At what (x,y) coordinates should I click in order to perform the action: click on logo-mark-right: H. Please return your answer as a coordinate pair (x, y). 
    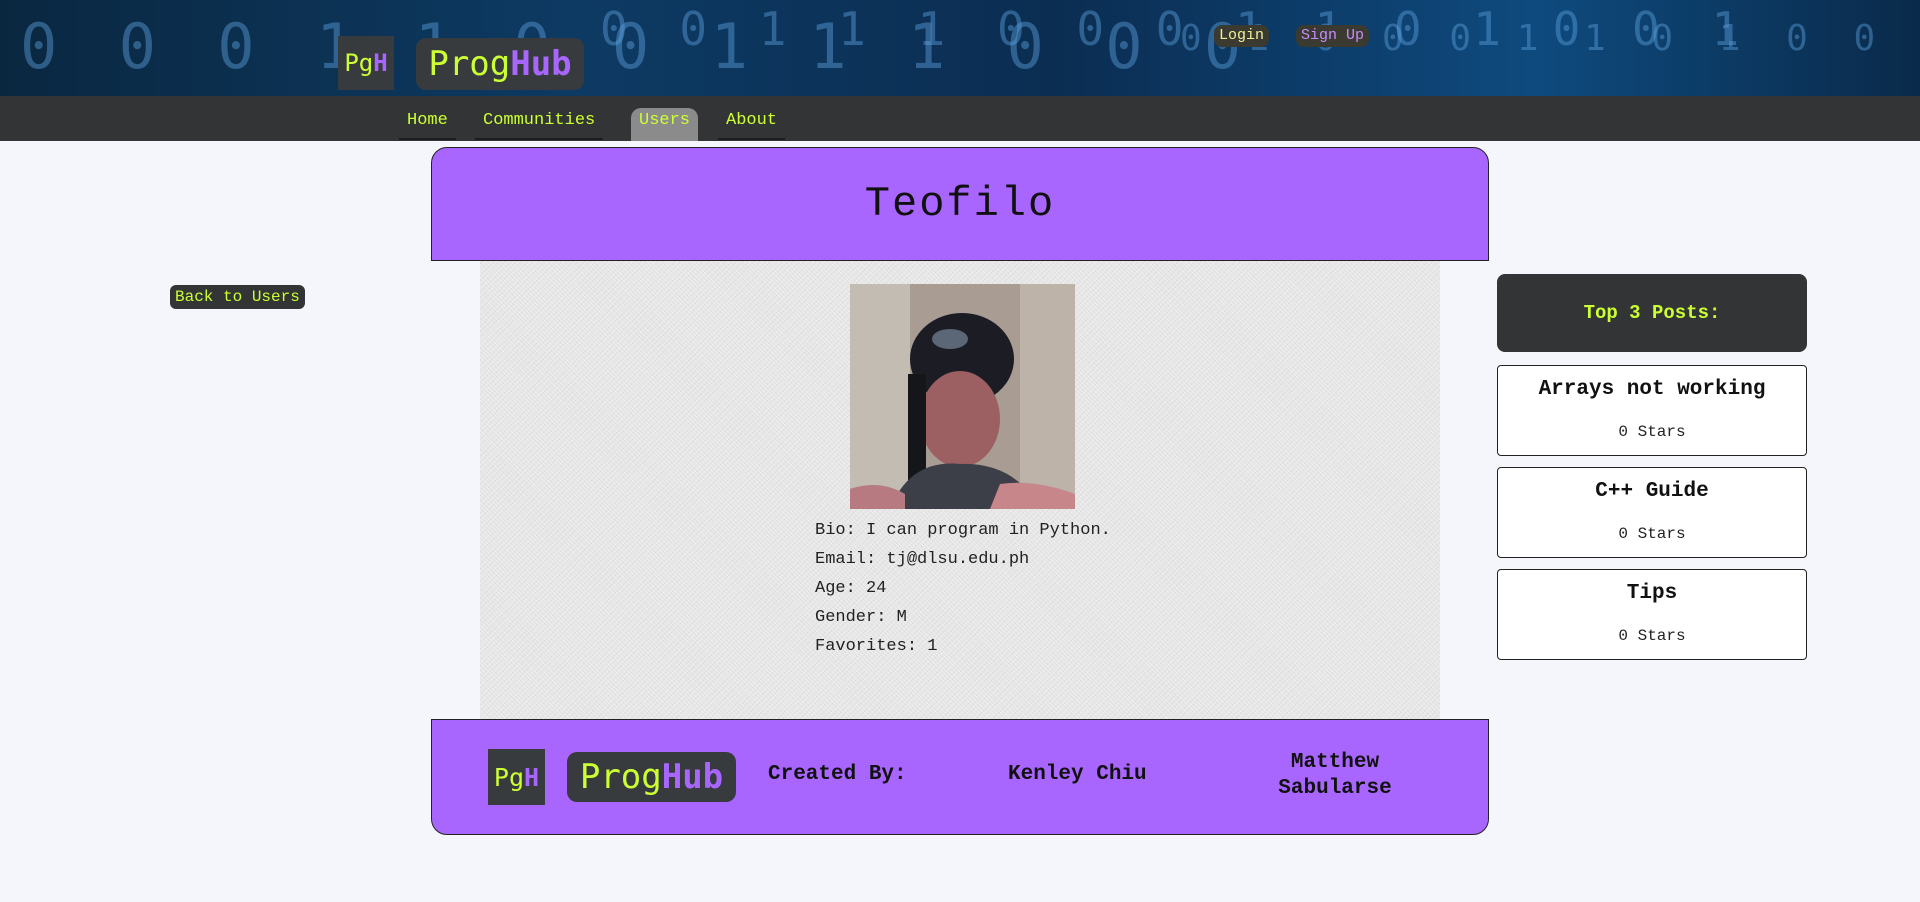
    Looking at the image, I should click on (380, 63).